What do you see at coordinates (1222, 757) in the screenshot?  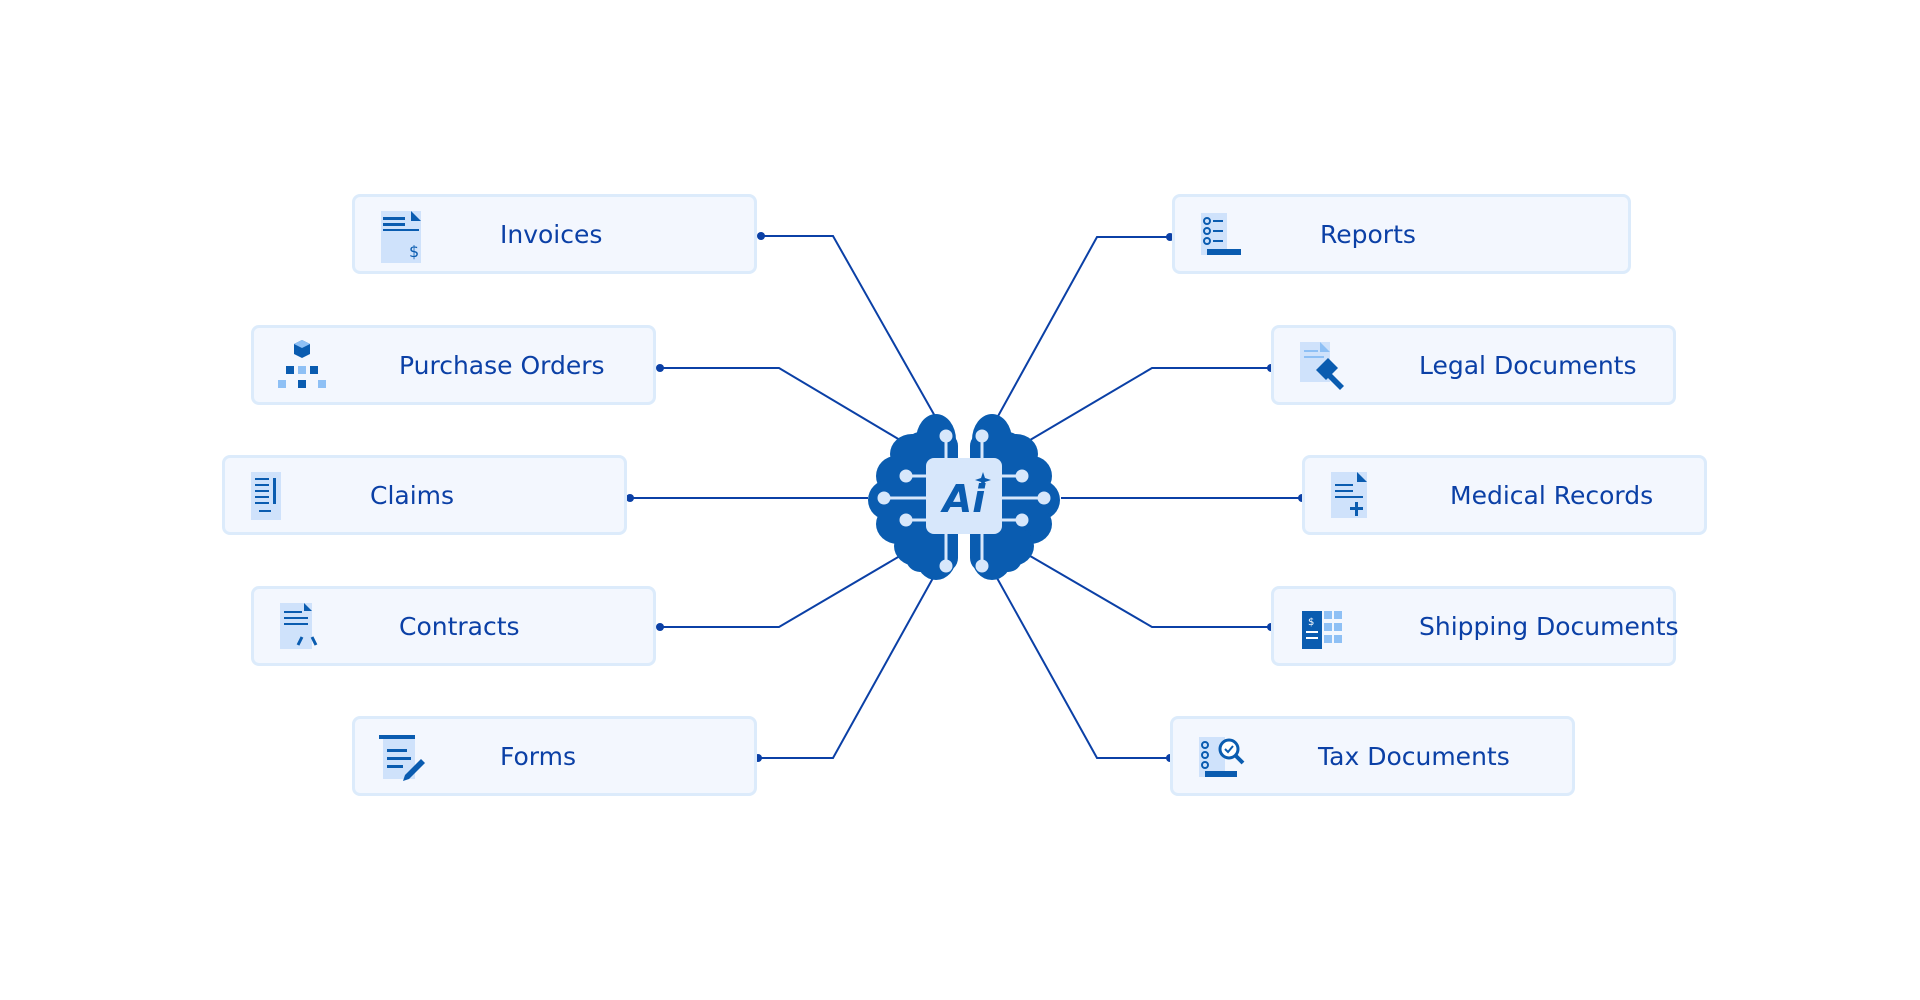 I see `tax-search-icon` at bounding box center [1222, 757].